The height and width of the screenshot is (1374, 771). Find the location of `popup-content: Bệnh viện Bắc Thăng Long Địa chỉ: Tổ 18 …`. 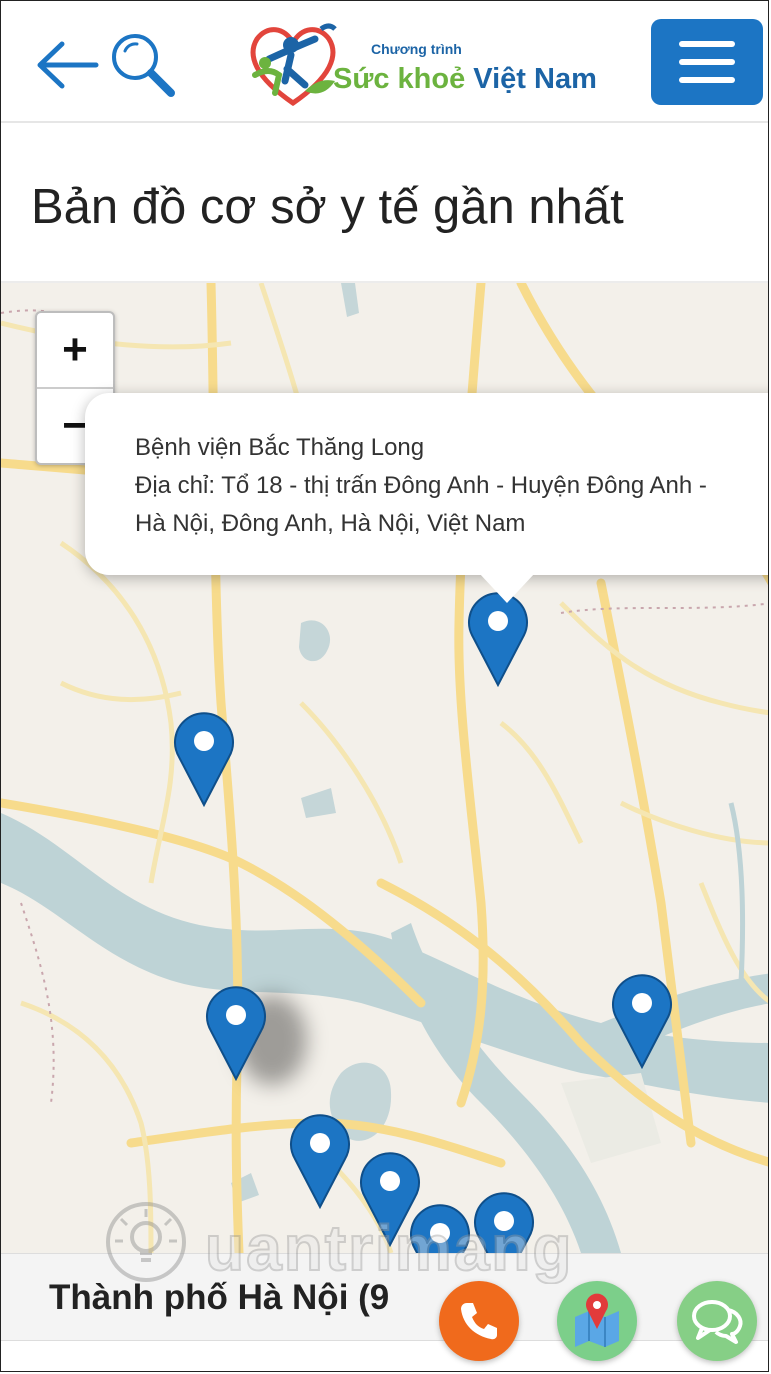

popup-content: Bệnh viện Bắc Thăng Long Địa chỉ: Tổ 18 … is located at coordinates (421, 486).